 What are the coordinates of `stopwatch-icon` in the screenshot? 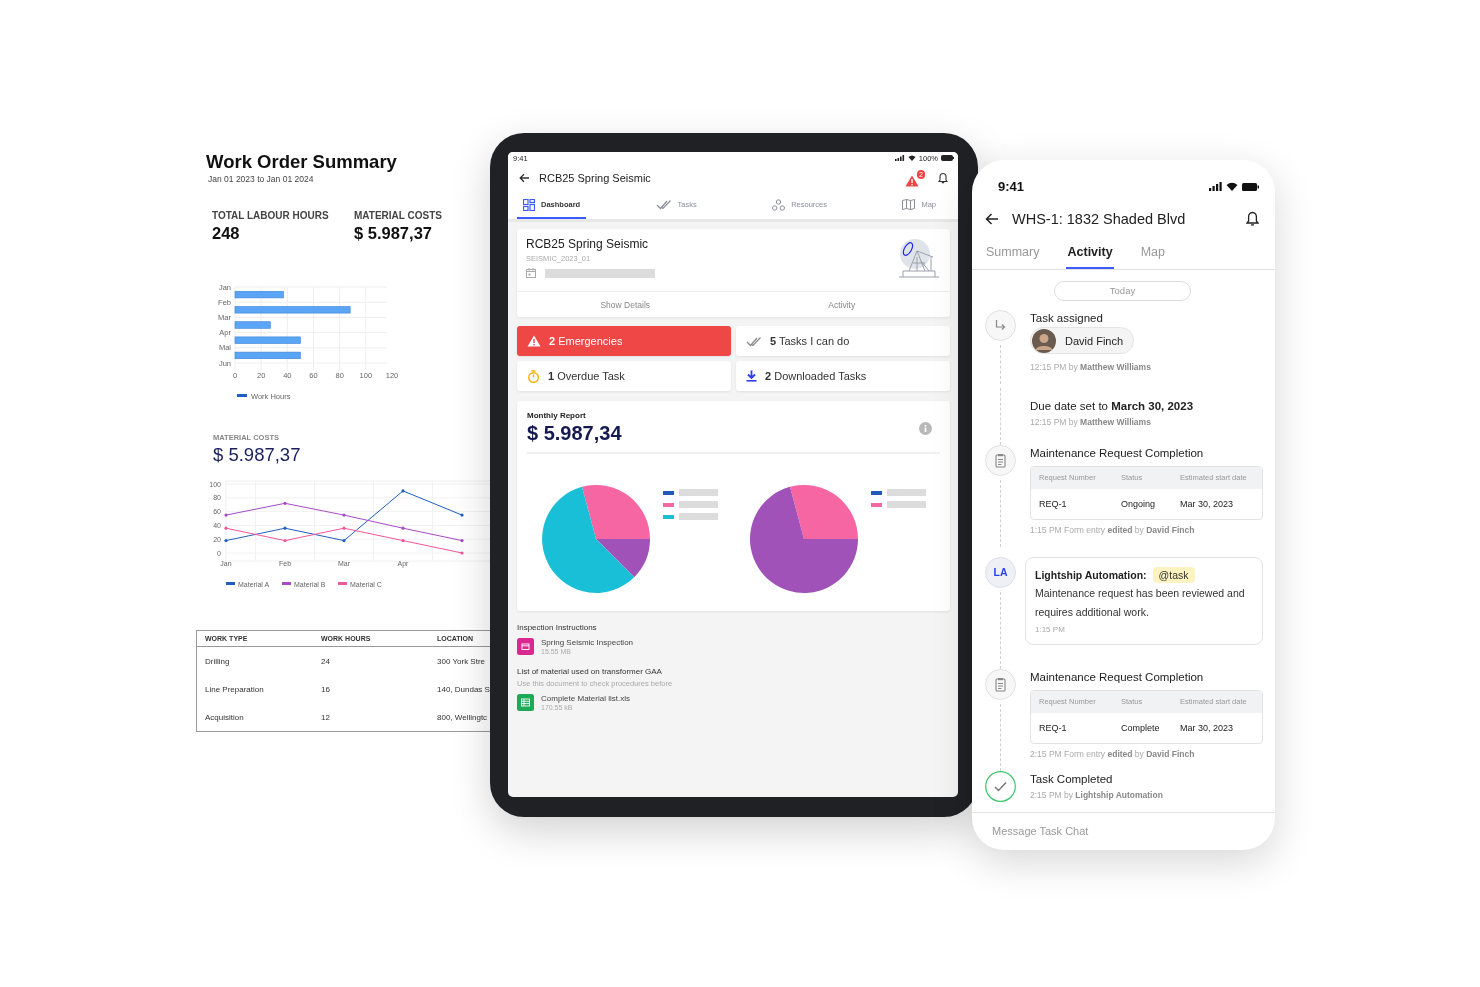 It's located at (533, 376).